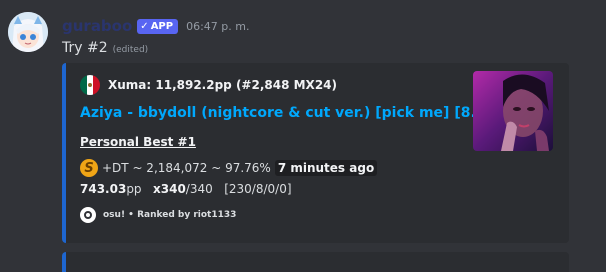 Image resolution: width=606 pixels, height=272 pixels. What do you see at coordinates (326, 168) in the screenshot?
I see `relative-timestamp: 7 minutes ago` at bounding box center [326, 168].